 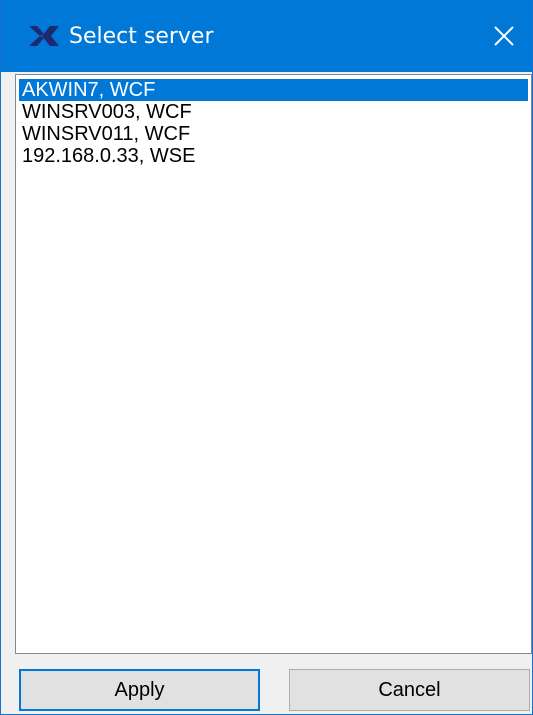 I want to click on close-icon, so click(x=504, y=36).